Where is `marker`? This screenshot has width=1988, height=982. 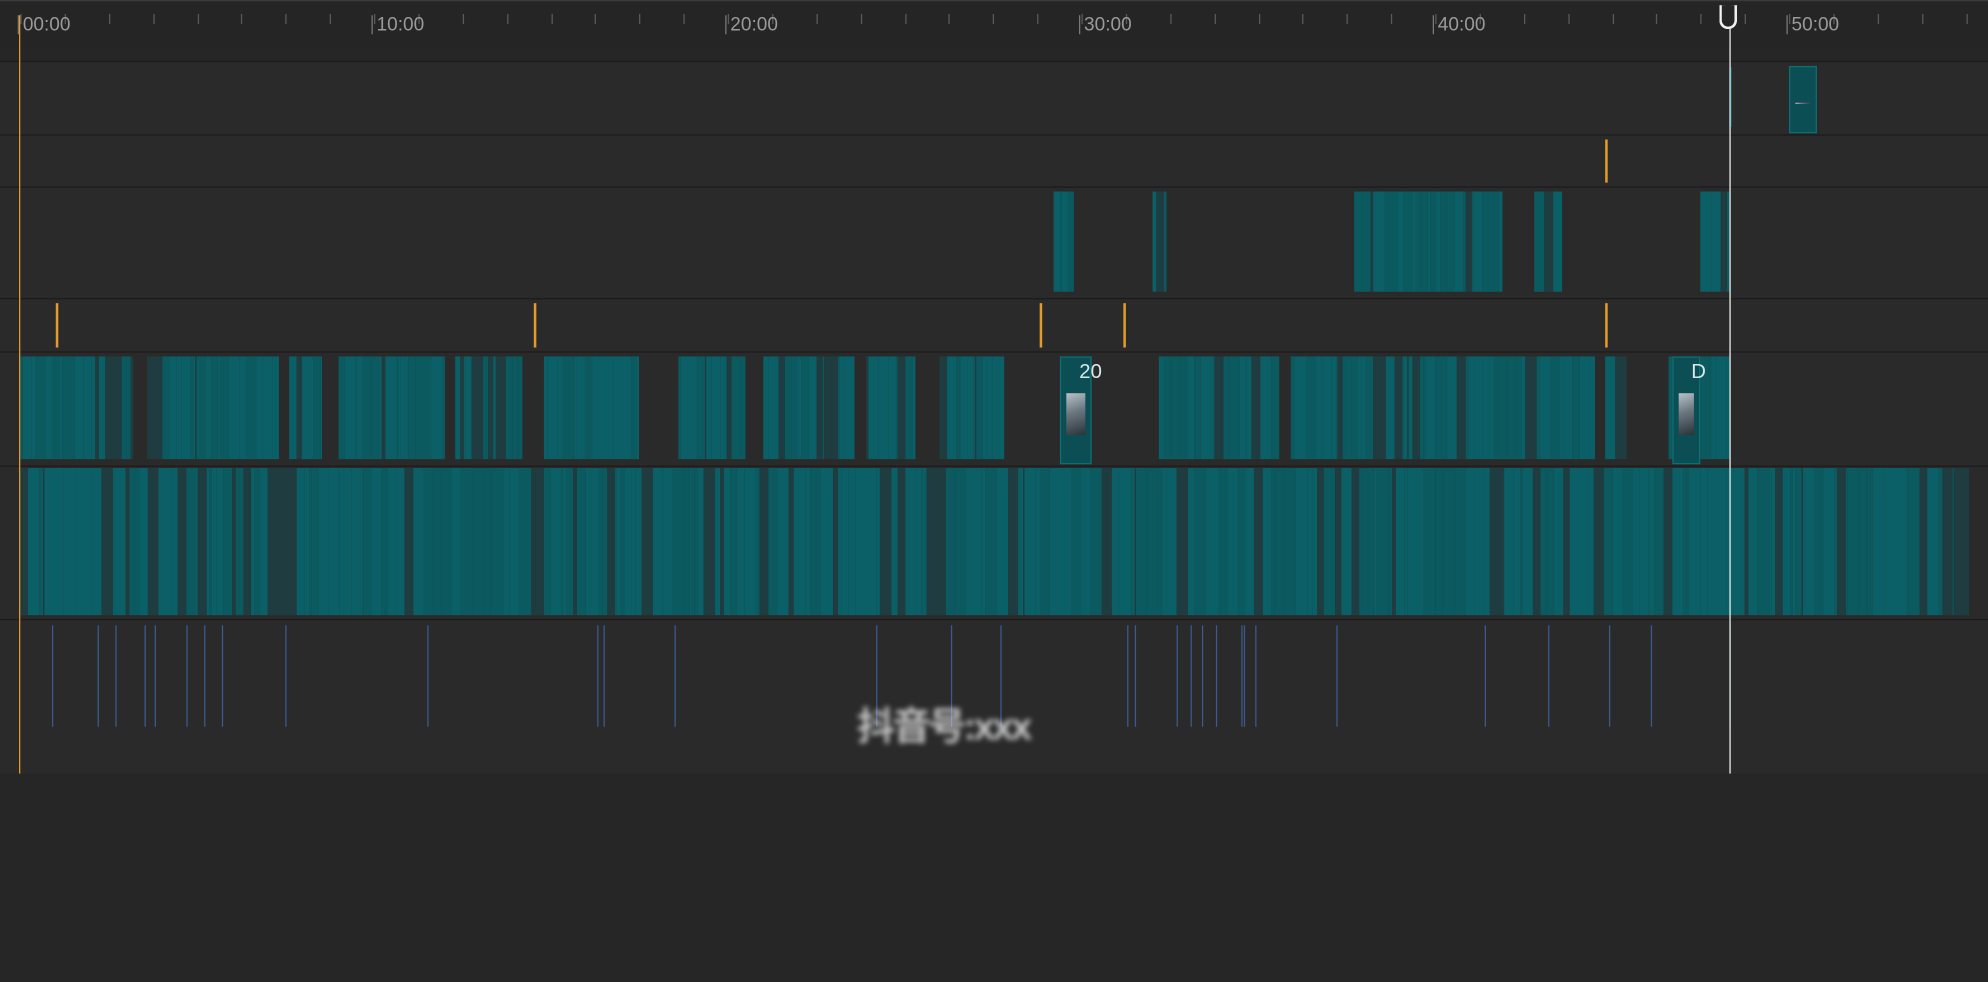 marker is located at coordinates (1606, 161).